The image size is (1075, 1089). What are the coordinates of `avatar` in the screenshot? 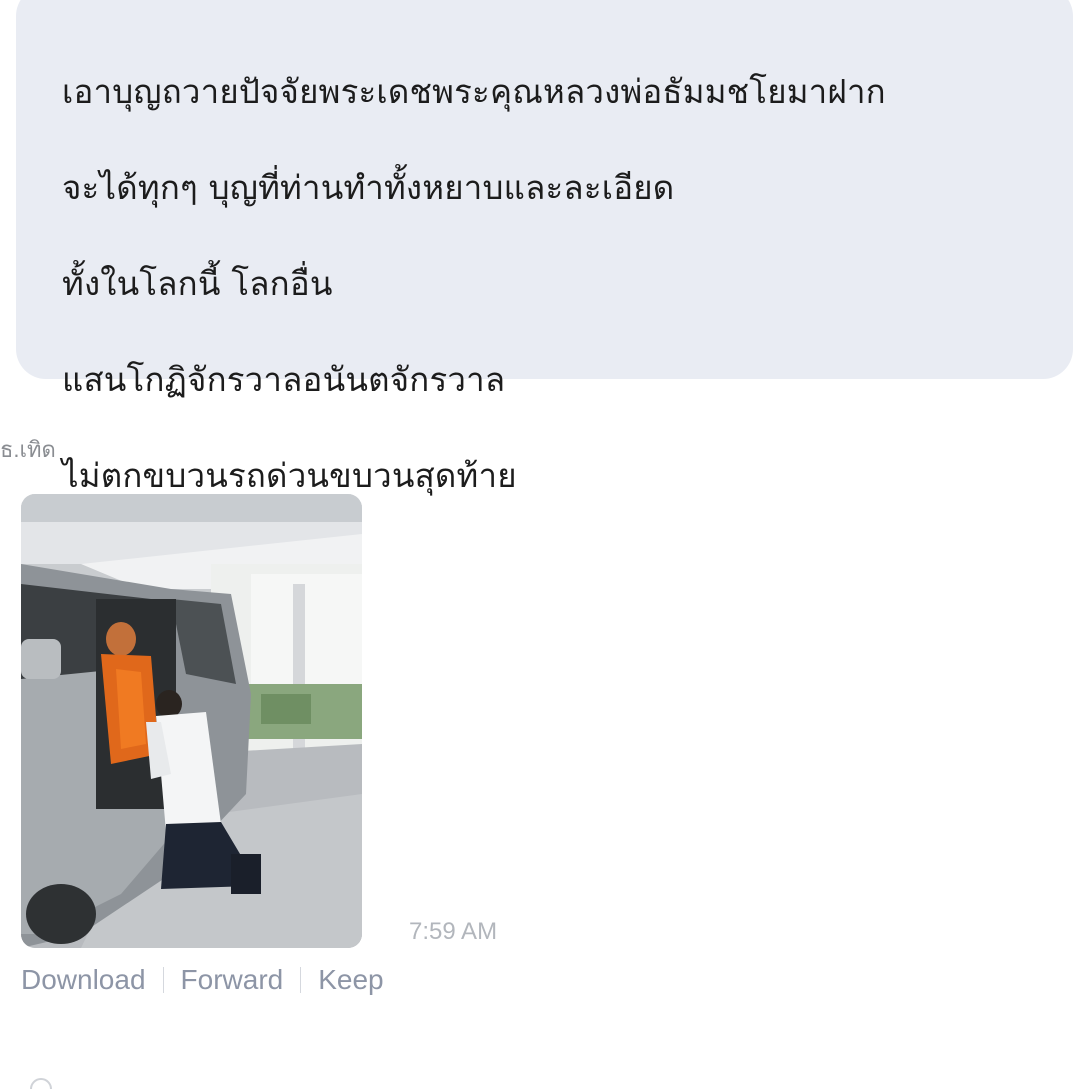 It's located at (41, 1083).